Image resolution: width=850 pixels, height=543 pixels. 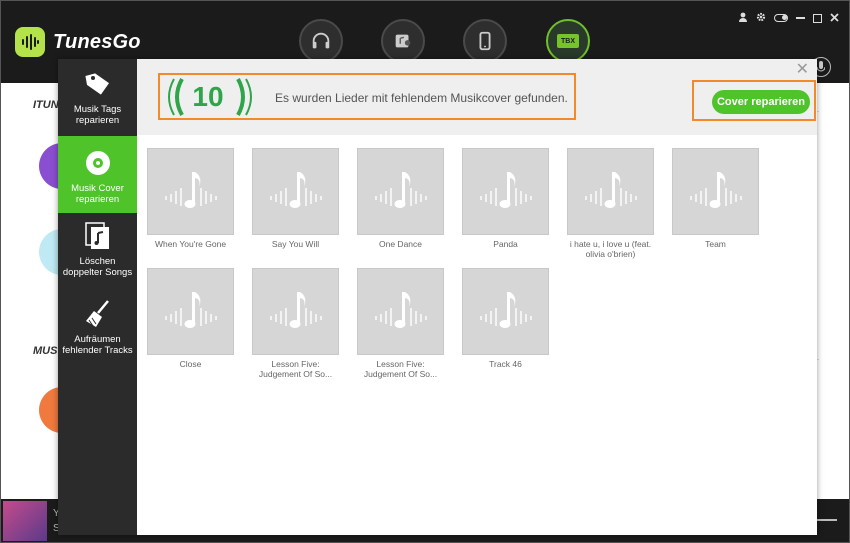 I want to click on song-card: Track 46, so click(x=505, y=318).